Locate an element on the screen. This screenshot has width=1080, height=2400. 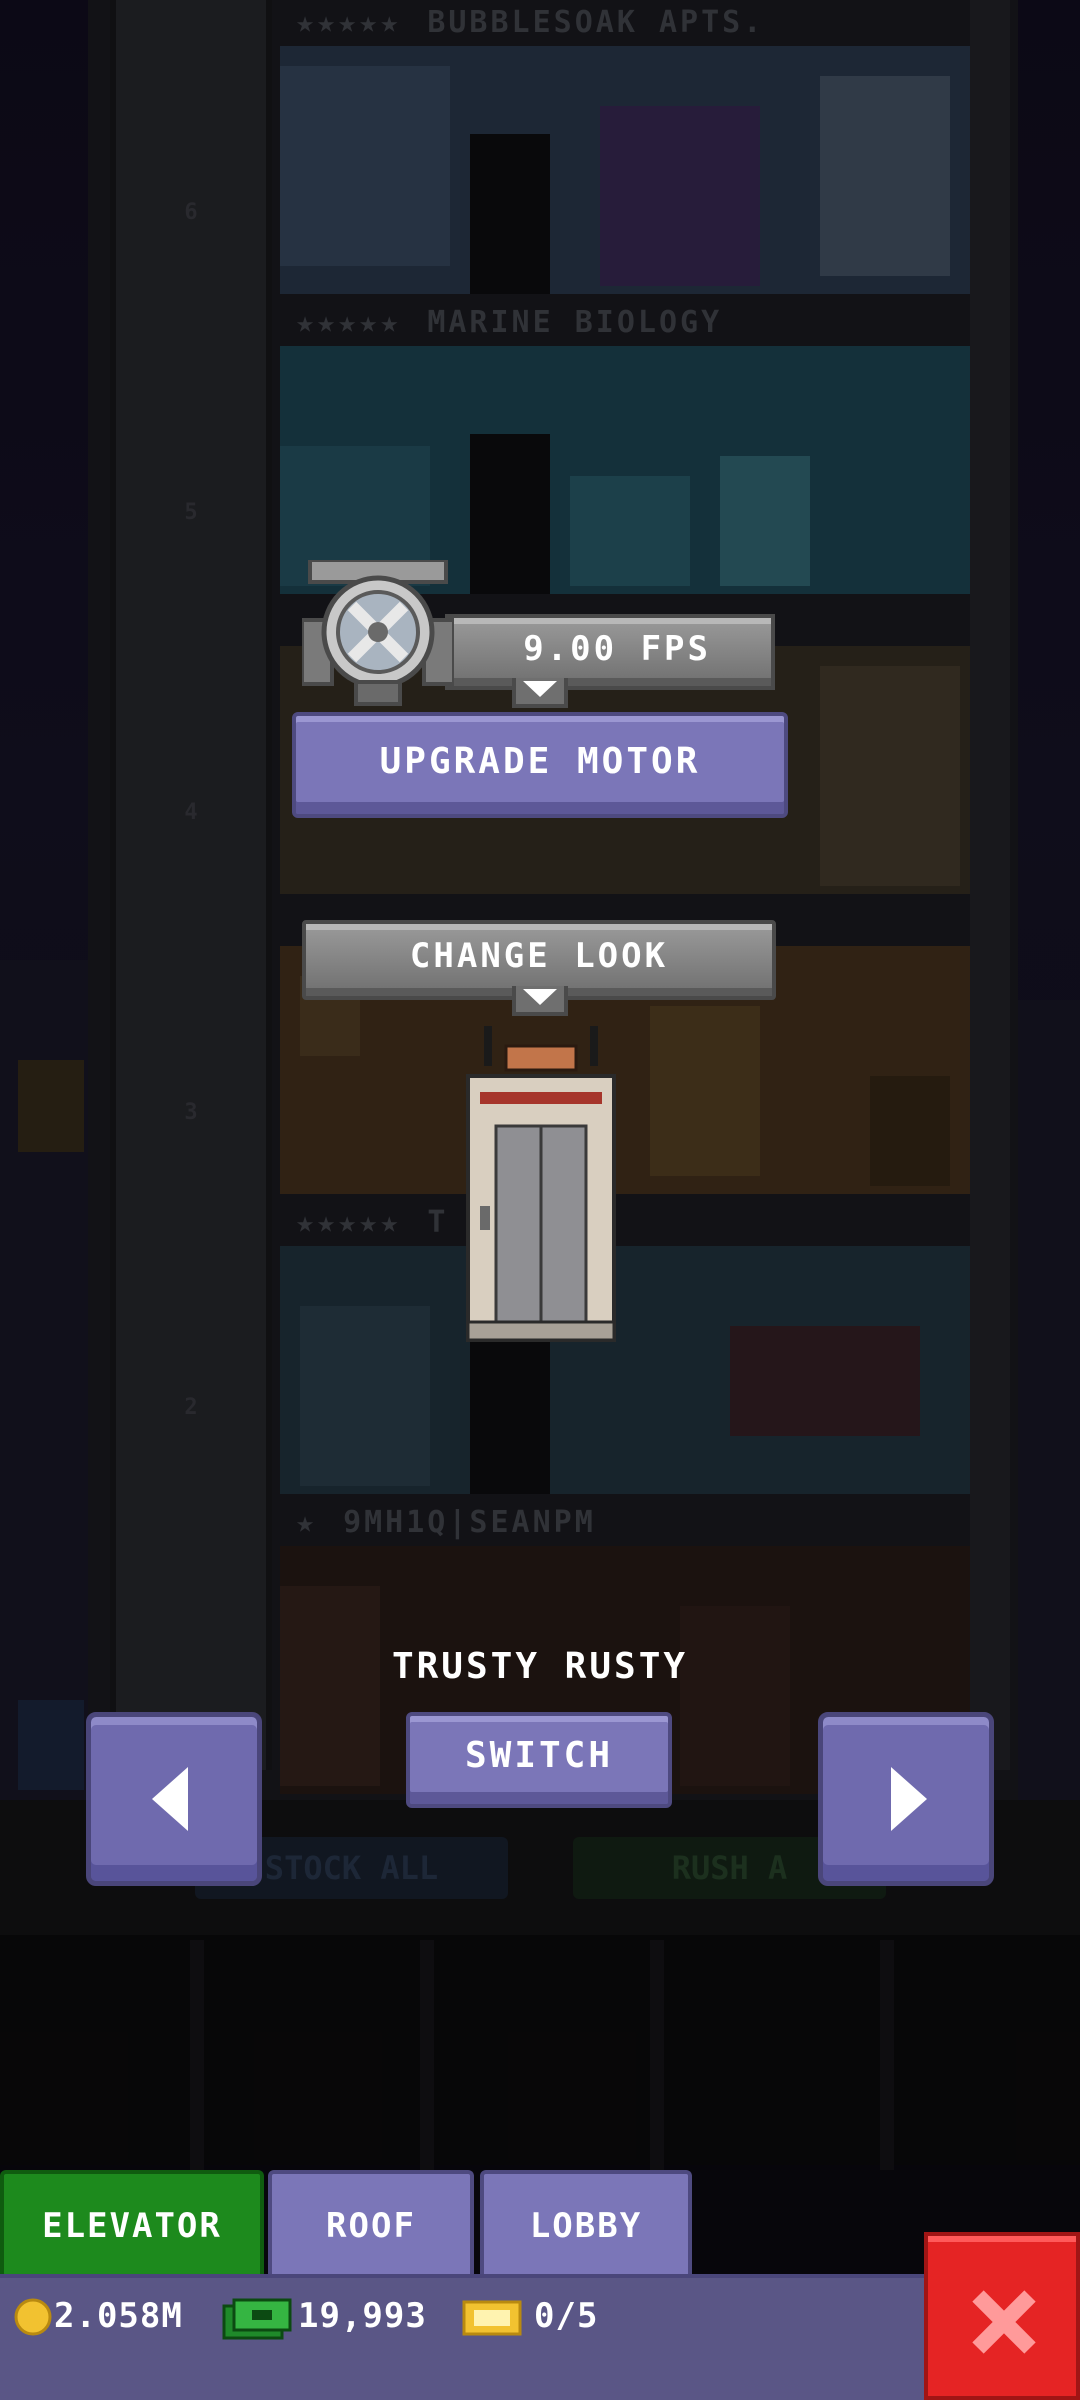
coins-amount: 2.058M is located at coordinates (118, 2316).